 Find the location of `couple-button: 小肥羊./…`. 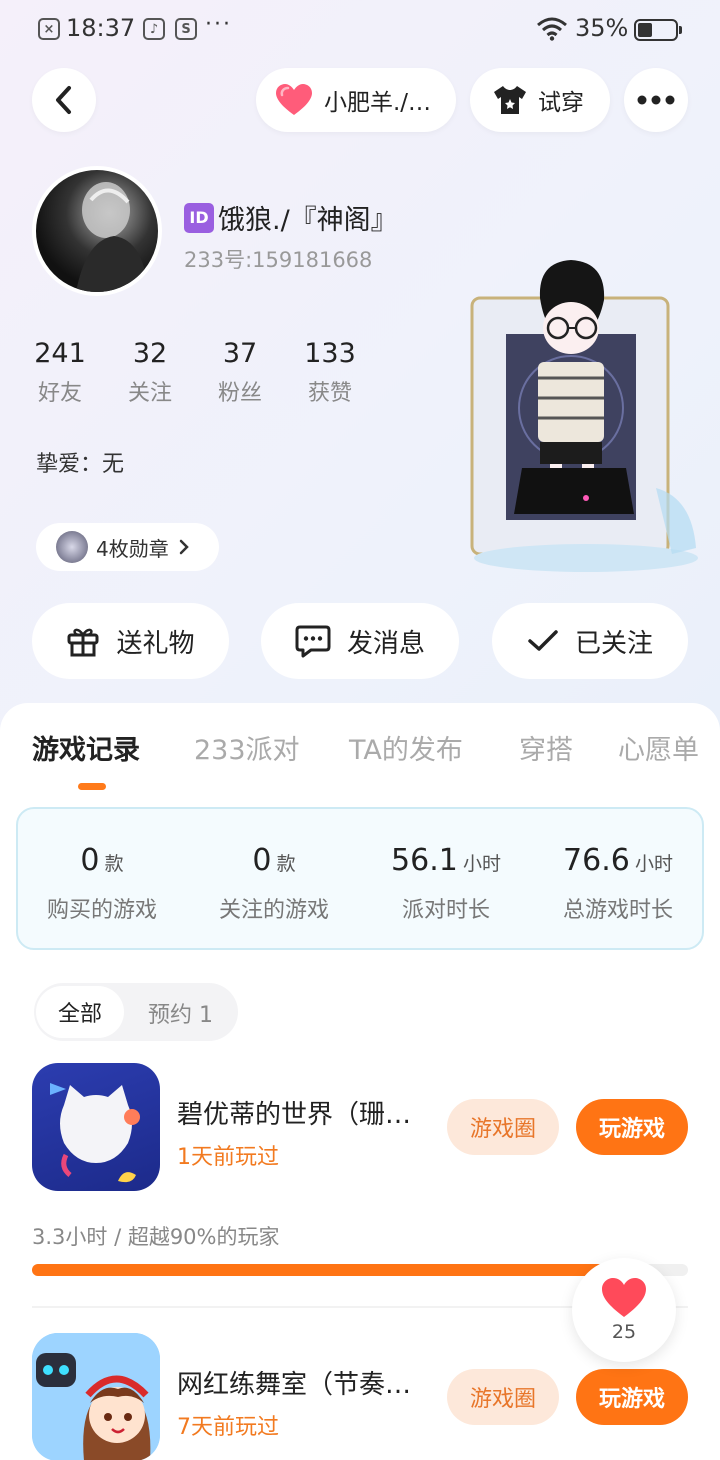

couple-button: 小肥羊./… is located at coordinates (356, 100).